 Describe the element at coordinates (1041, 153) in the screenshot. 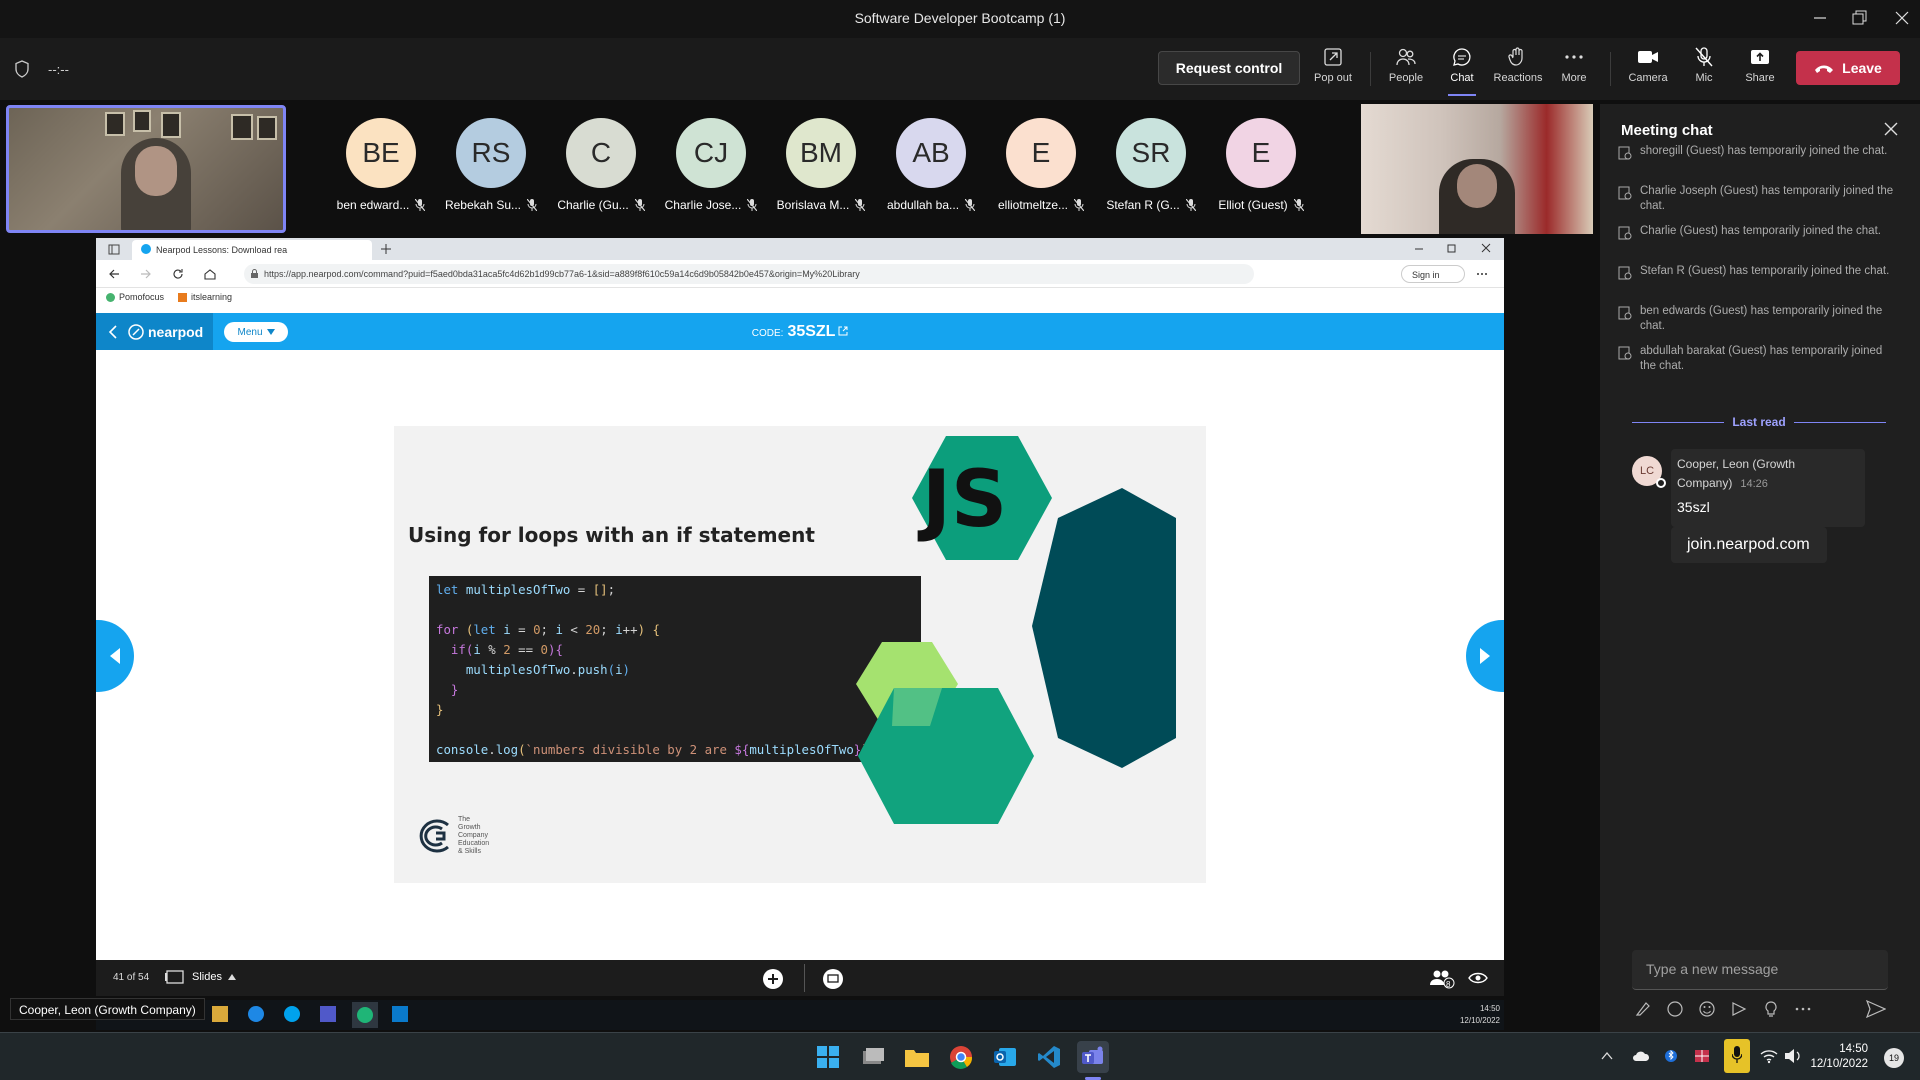

I see `avatar: E` at that location.